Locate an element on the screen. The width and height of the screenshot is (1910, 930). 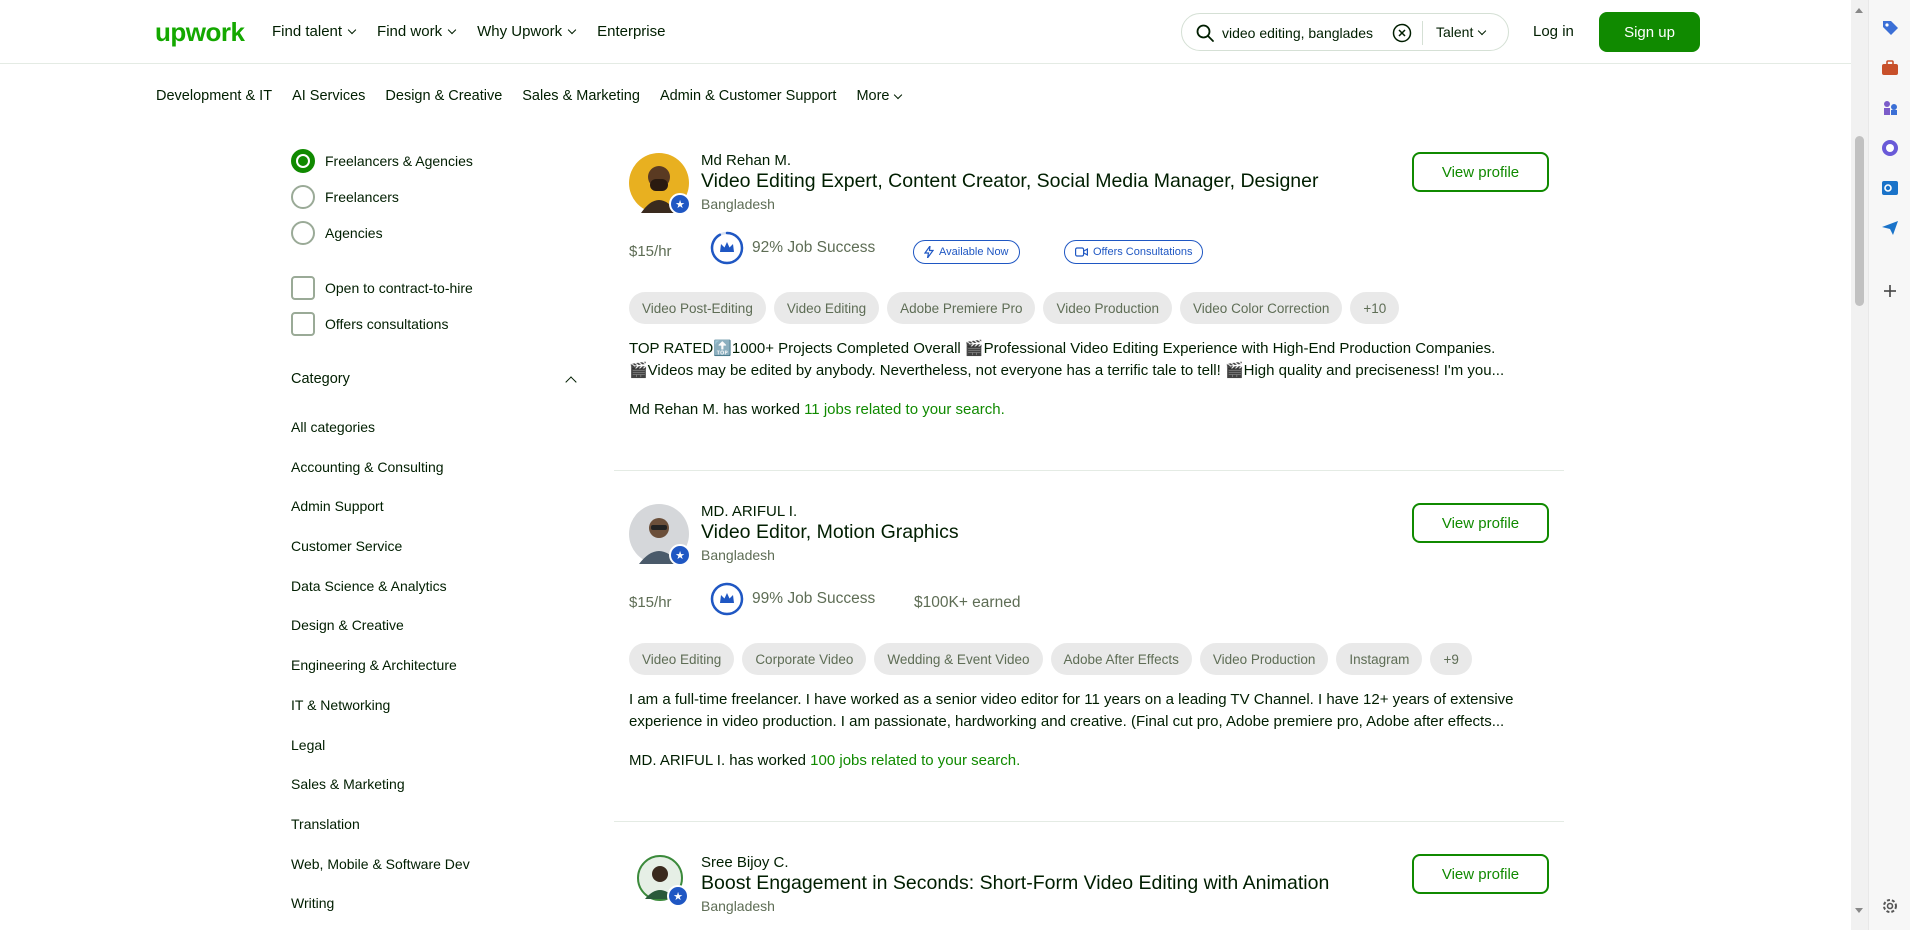
jobs-worked-link: 100 jobs related to your search. is located at coordinates (915, 760).